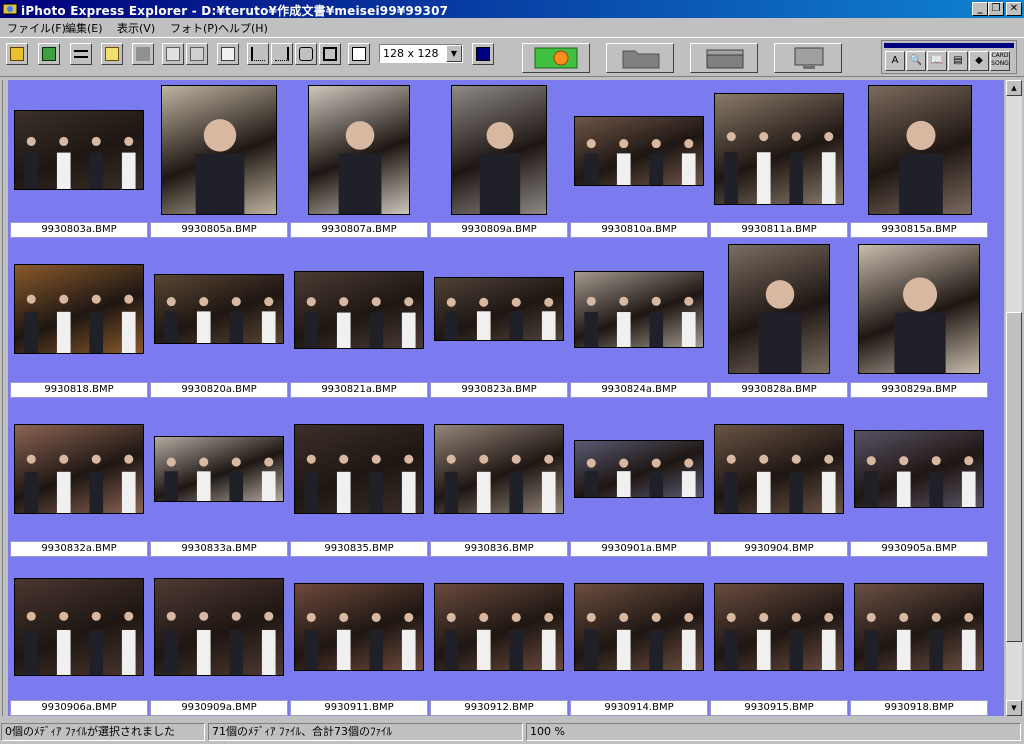 The width and height of the screenshot is (1024, 744). What do you see at coordinates (17, 54) in the screenshot?
I see `tree-view-button` at bounding box center [17, 54].